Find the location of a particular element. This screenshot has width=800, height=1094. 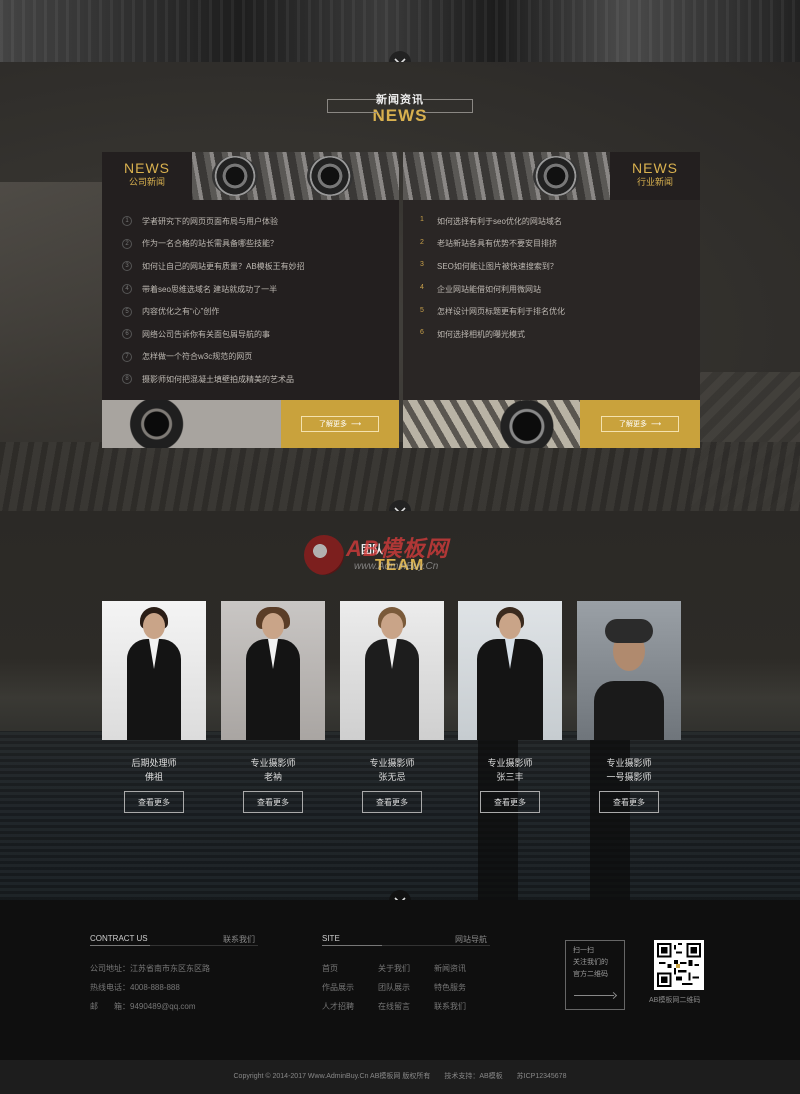

news-item: 2 作为一名合格的站长需具备哪些技能？ is located at coordinates (257, 244).